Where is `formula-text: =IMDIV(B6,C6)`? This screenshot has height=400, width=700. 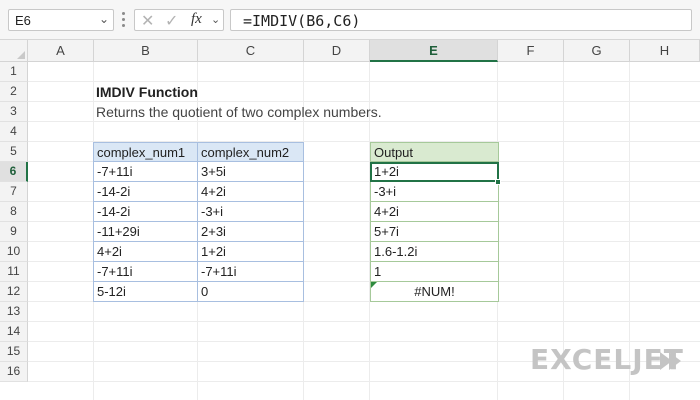
formula-text: =IMDIV(B6,C6) is located at coordinates (302, 21).